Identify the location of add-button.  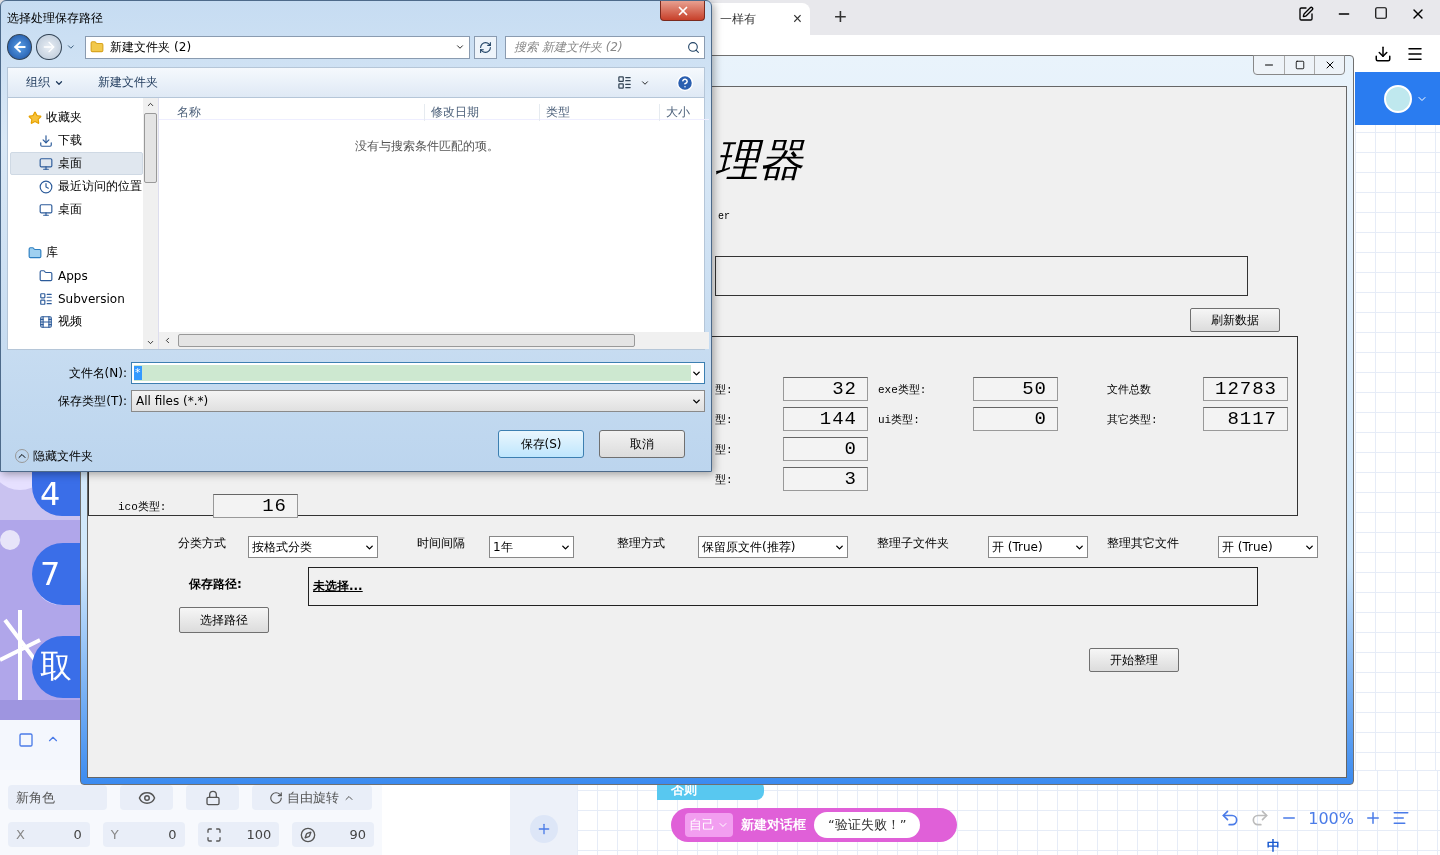
(543, 829).